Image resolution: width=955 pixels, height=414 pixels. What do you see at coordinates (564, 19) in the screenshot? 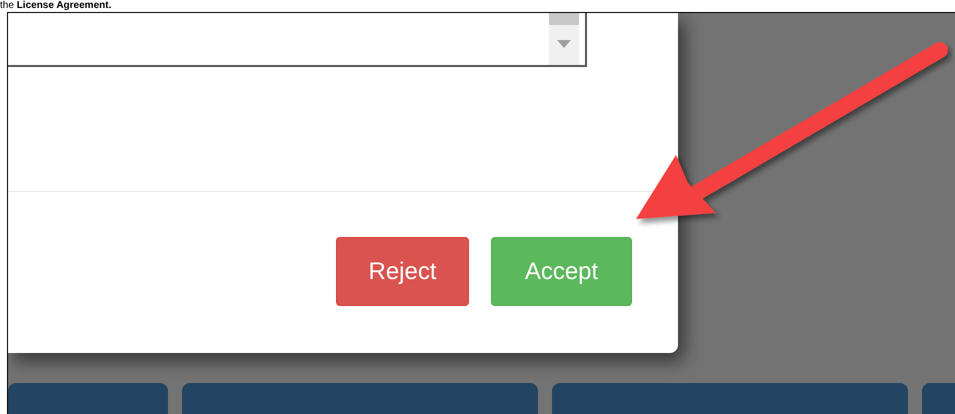
I see `scrollbar-thumb` at bounding box center [564, 19].